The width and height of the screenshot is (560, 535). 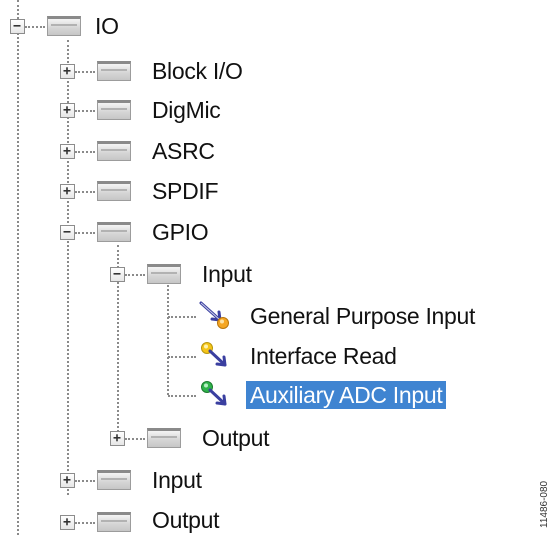 I want to click on expand-toggle-asrc, so click(x=67, y=151).